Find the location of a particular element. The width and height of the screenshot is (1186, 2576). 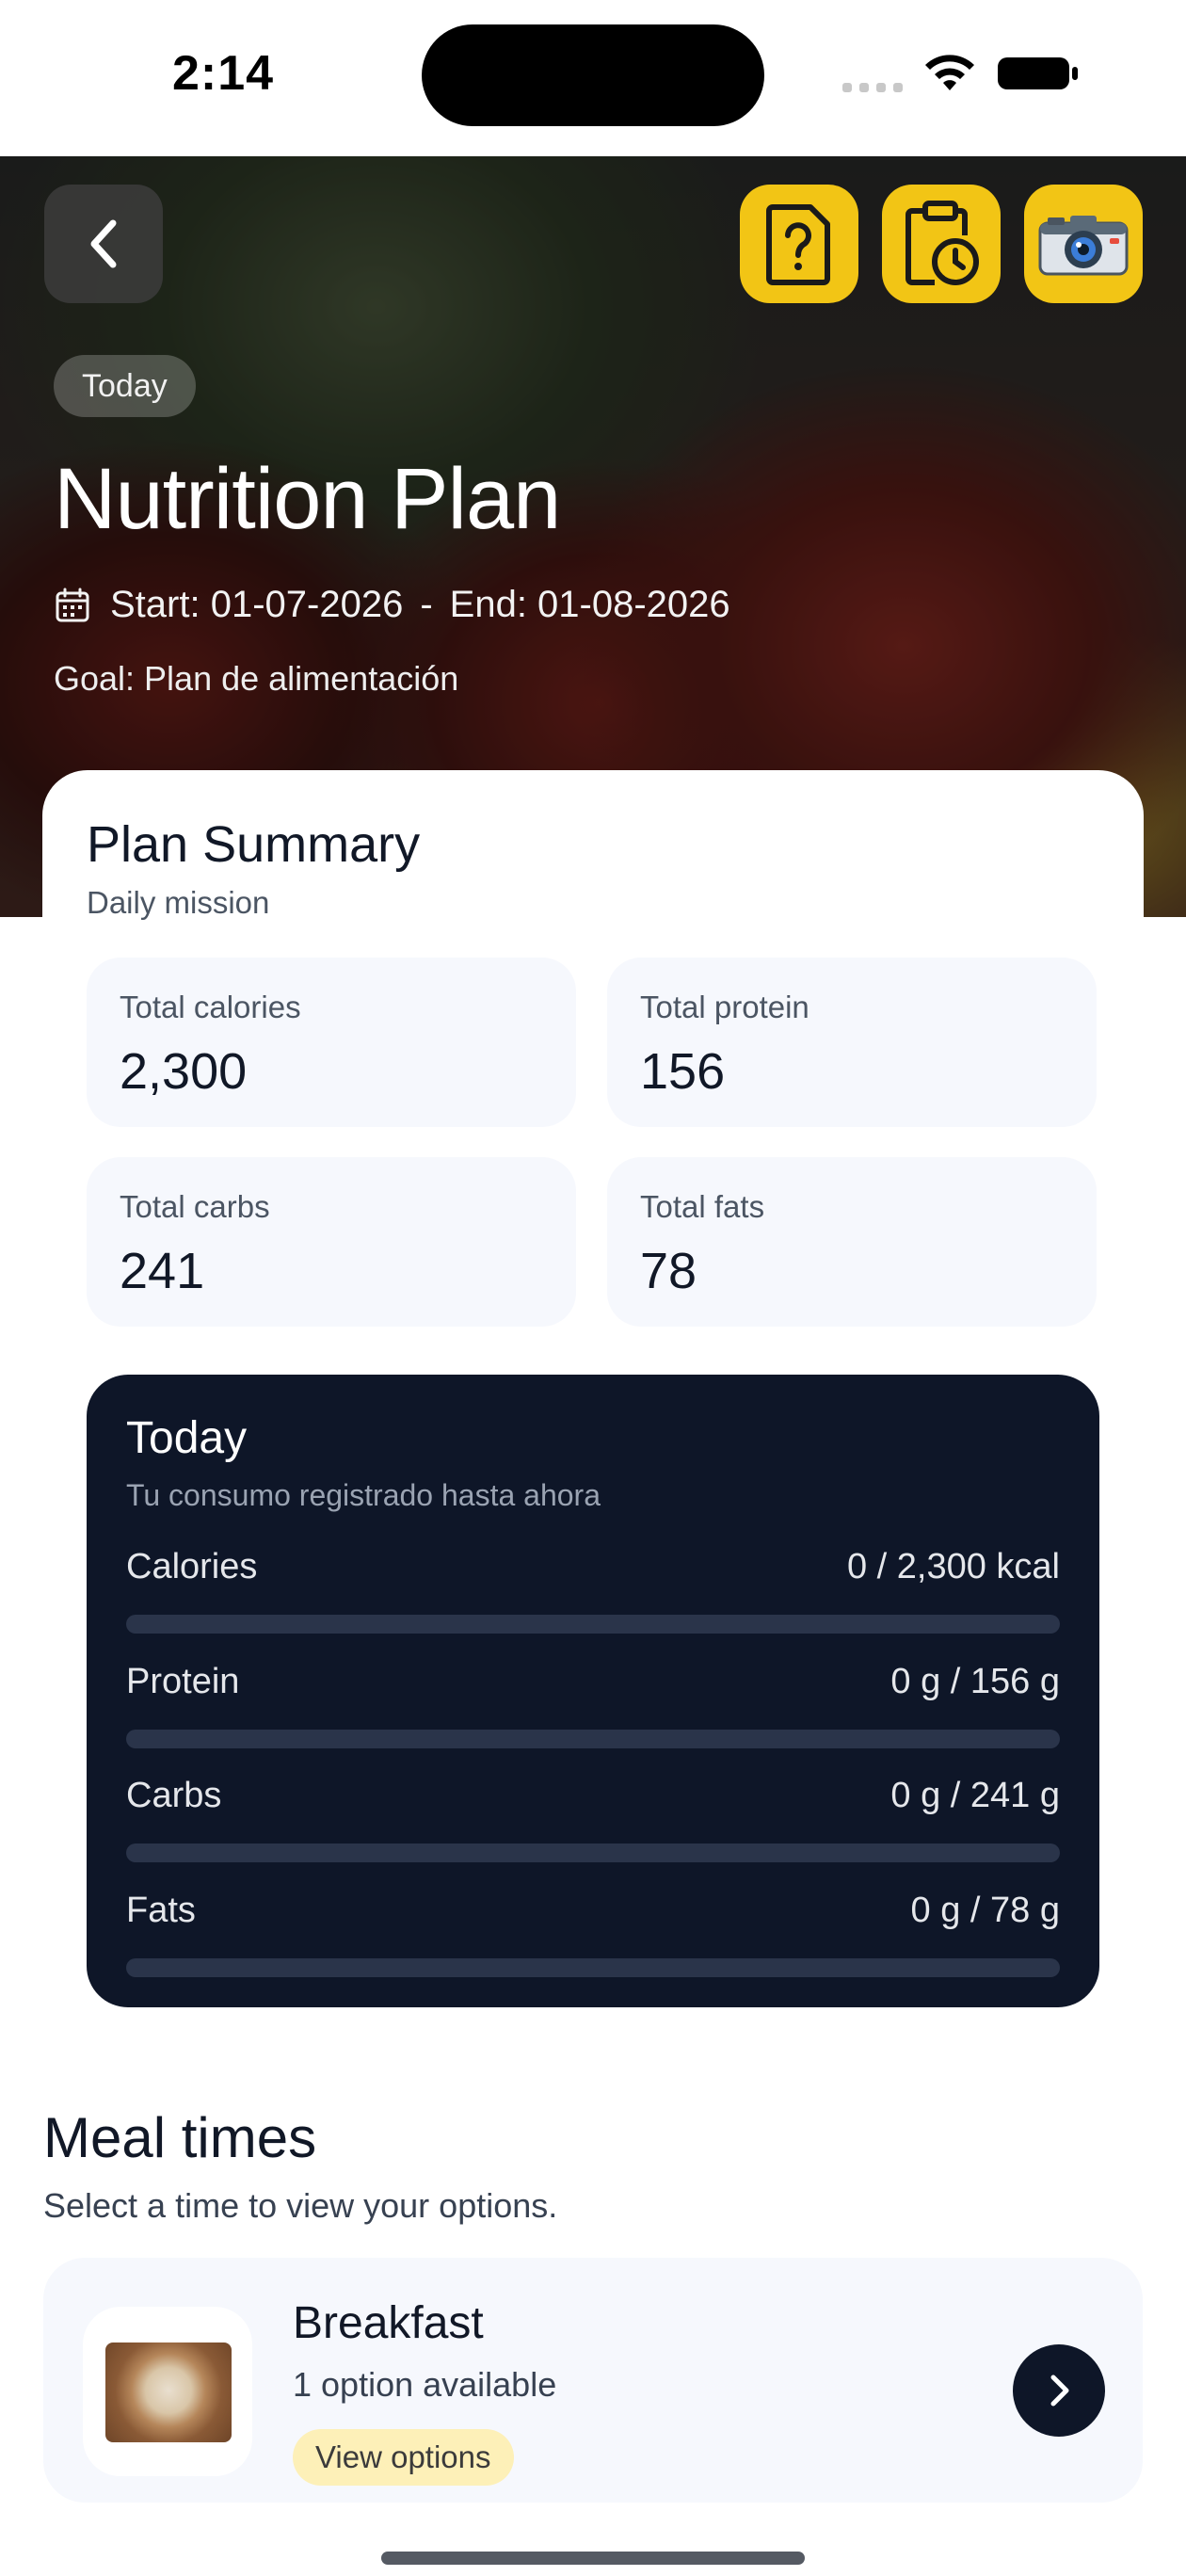

stat-value: 78 is located at coordinates (668, 1271).